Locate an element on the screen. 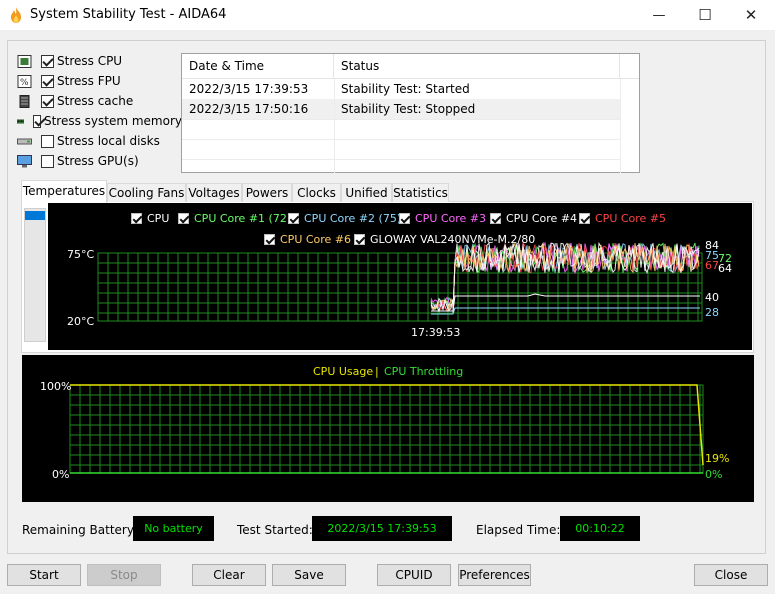 This screenshot has width=775, height=594. stress-cache-option: Stress cache is located at coordinates (99, 101).